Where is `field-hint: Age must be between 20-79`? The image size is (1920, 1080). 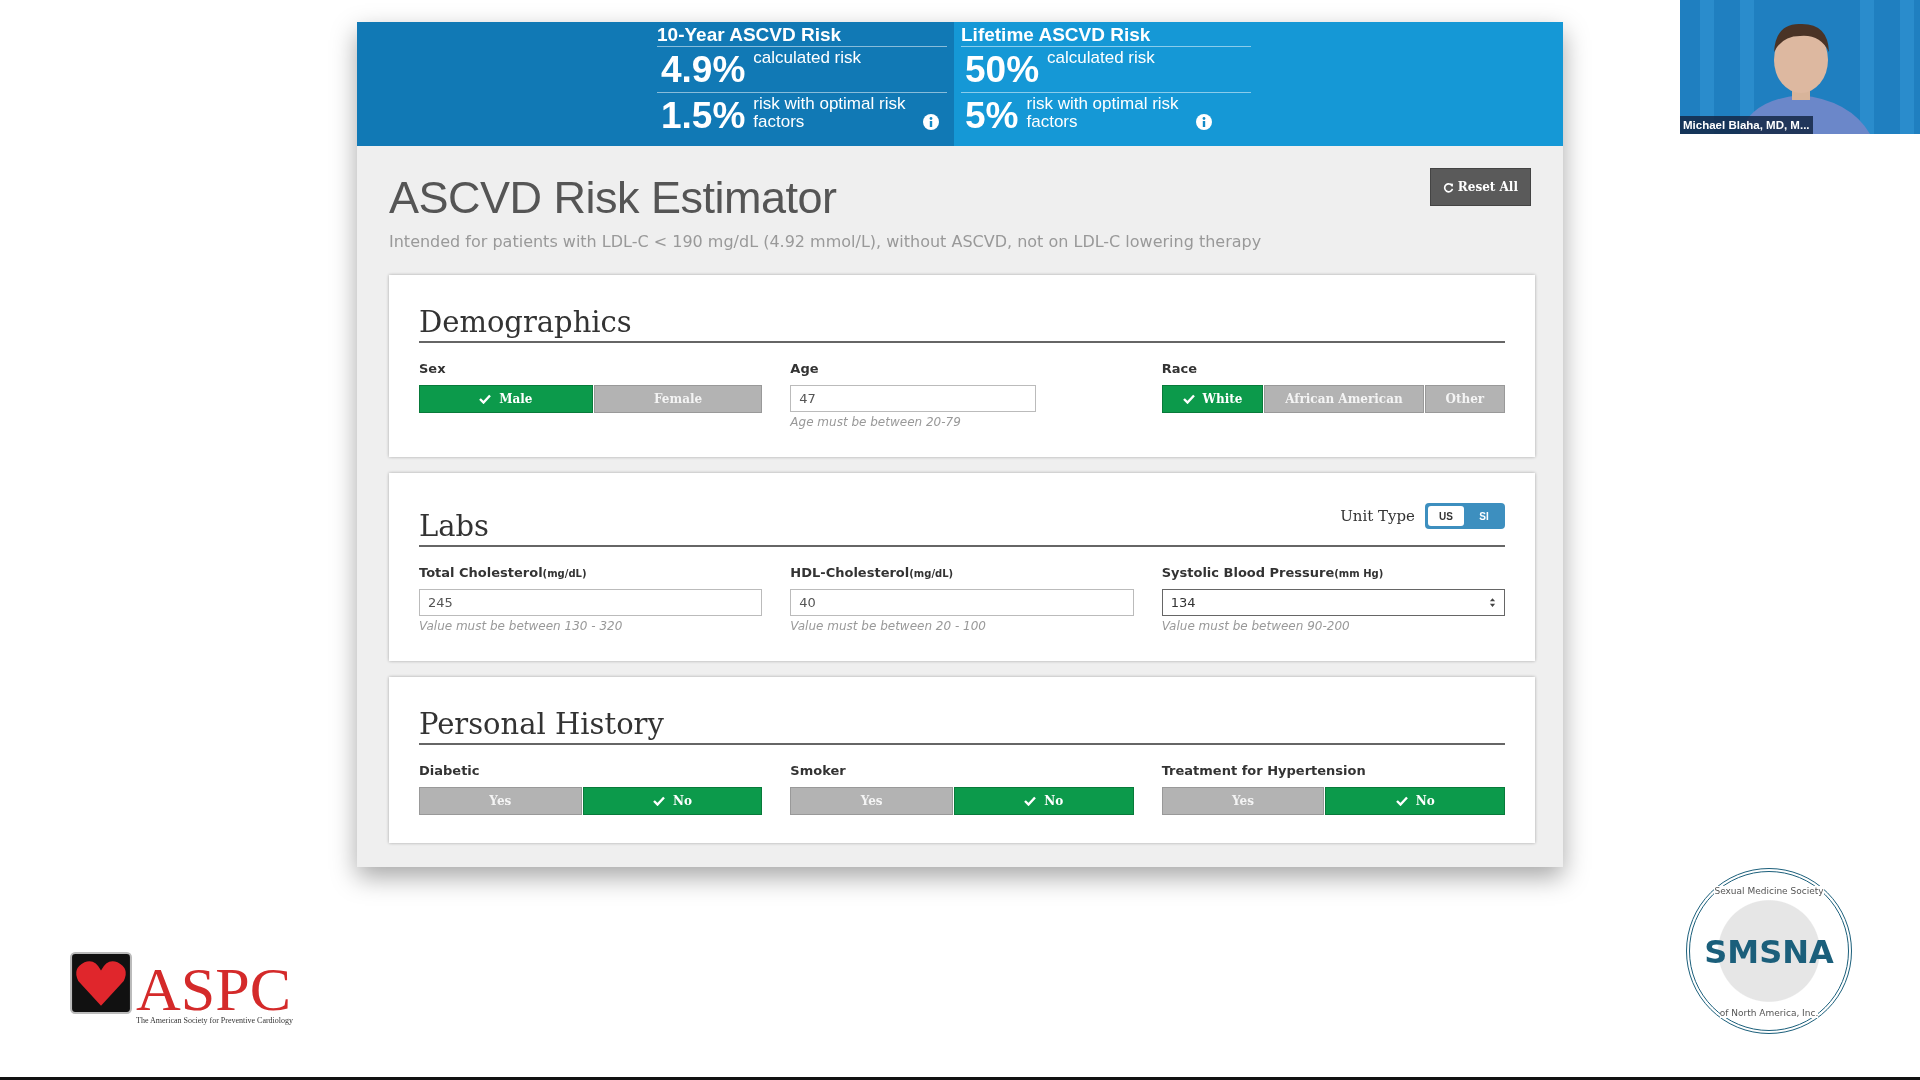
field-hint: Age must be between 20-79 is located at coordinates (876, 422).